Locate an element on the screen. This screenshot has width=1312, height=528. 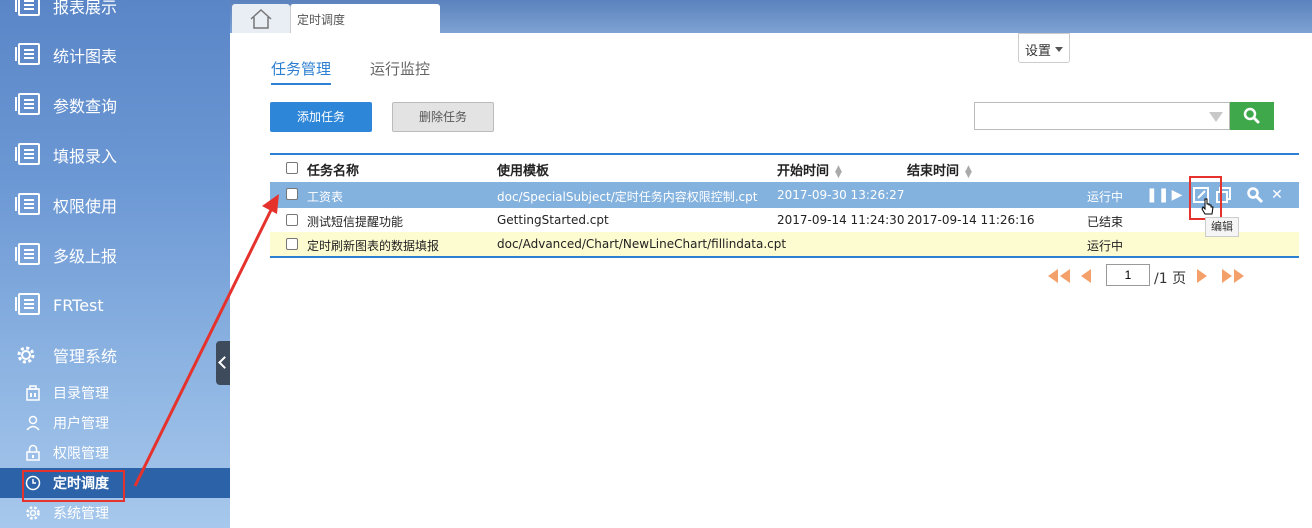
settings-label: 设置 is located at coordinates (1038, 51).